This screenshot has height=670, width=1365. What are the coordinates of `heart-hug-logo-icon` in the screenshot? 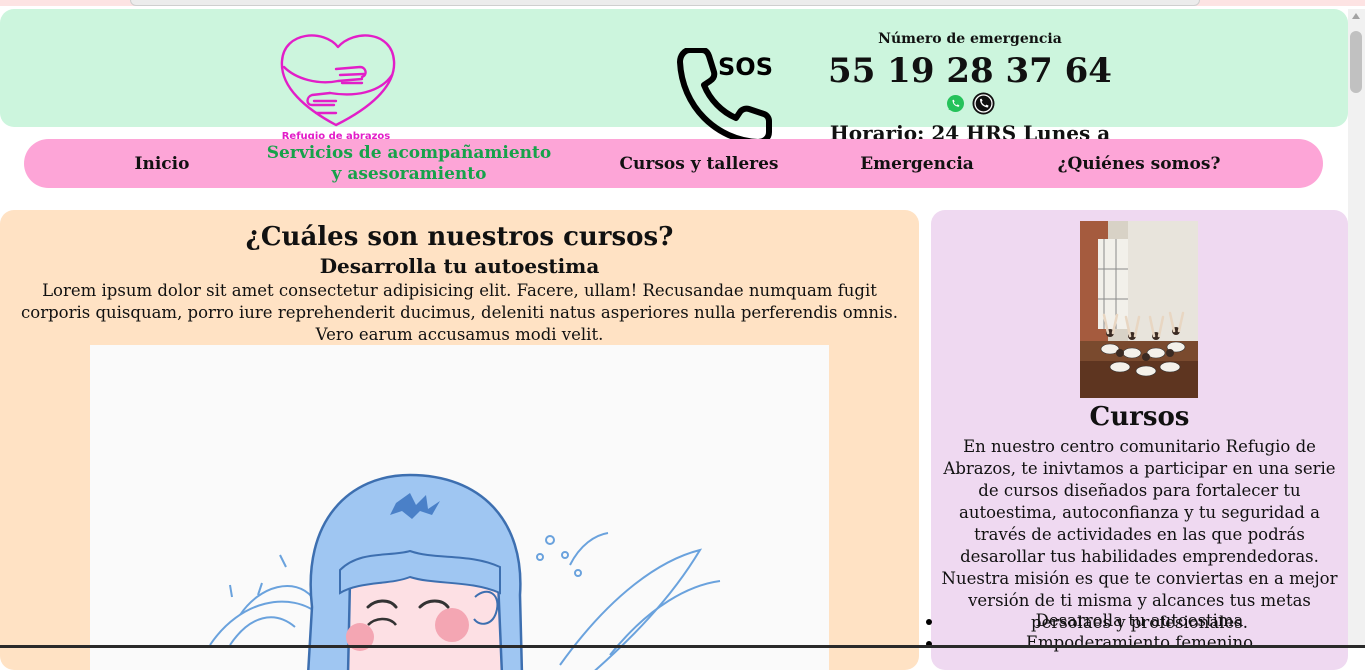 It's located at (338, 80).